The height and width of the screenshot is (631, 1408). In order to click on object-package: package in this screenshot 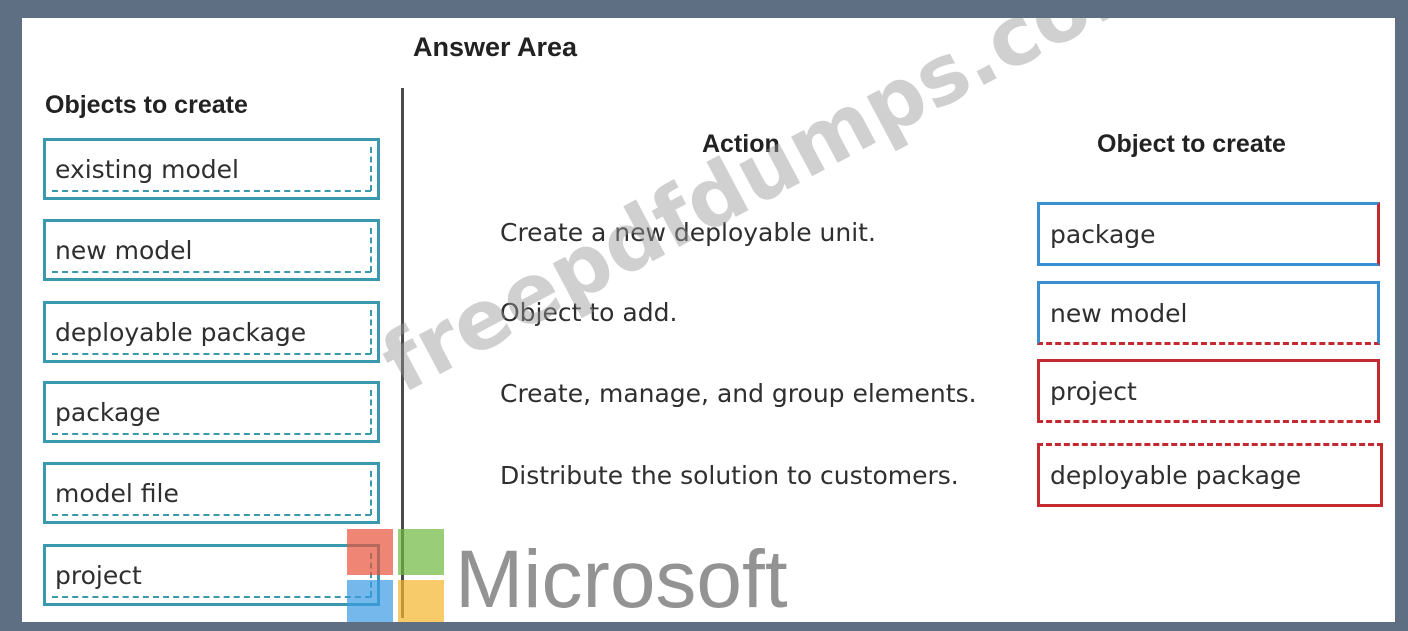, I will do `click(211, 412)`.